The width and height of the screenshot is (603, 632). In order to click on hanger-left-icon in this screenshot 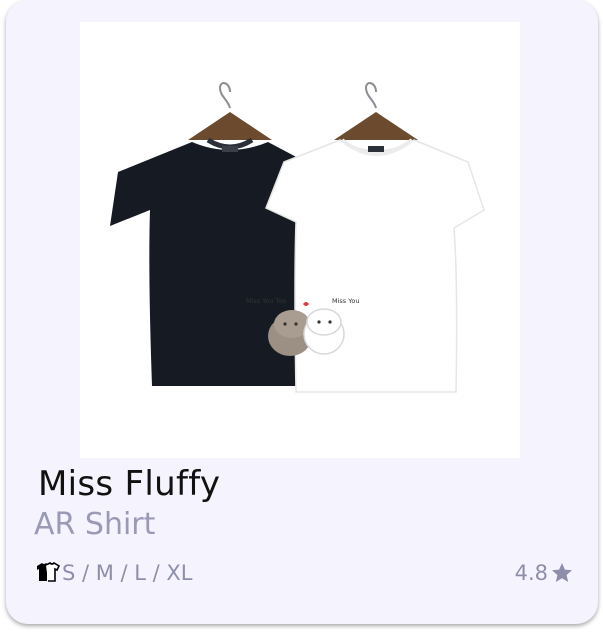, I will do `click(224, 95)`.